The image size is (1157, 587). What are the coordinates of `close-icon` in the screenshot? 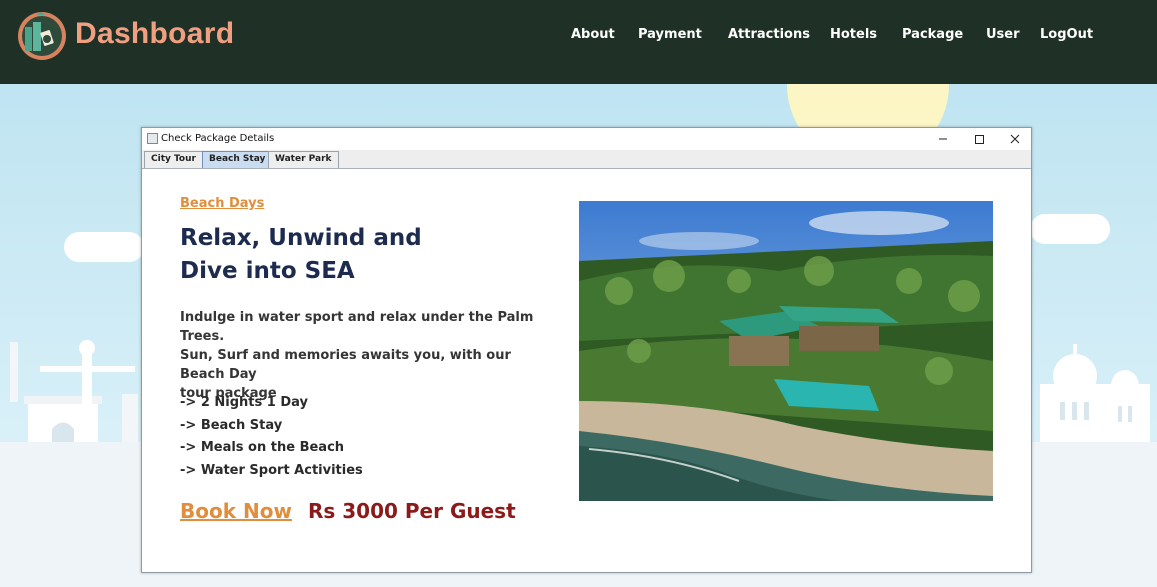 It's located at (1015, 139).